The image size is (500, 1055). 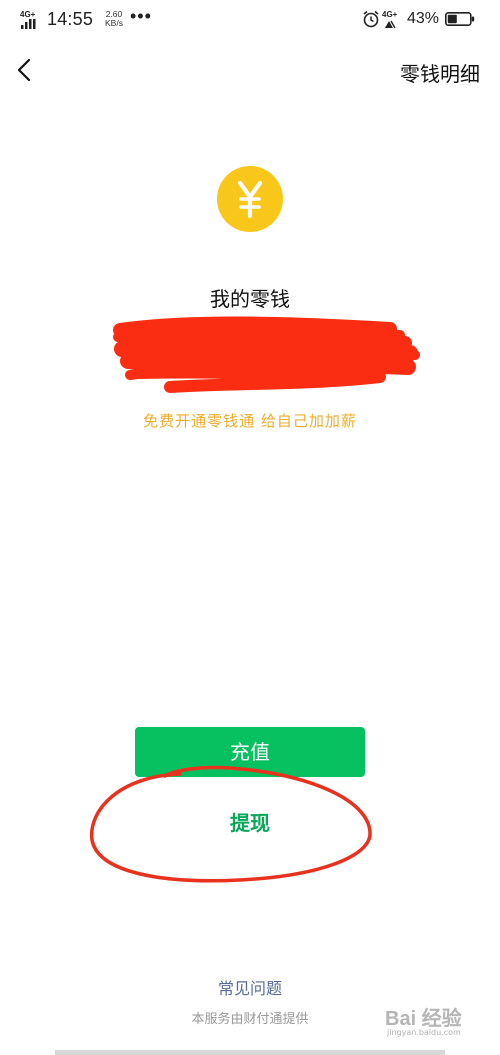 What do you see at coordinates (424, 1032) in the screenshot?
I see `watermark-url: jingyan.baidu.com` at bounding box center [424, 1032].